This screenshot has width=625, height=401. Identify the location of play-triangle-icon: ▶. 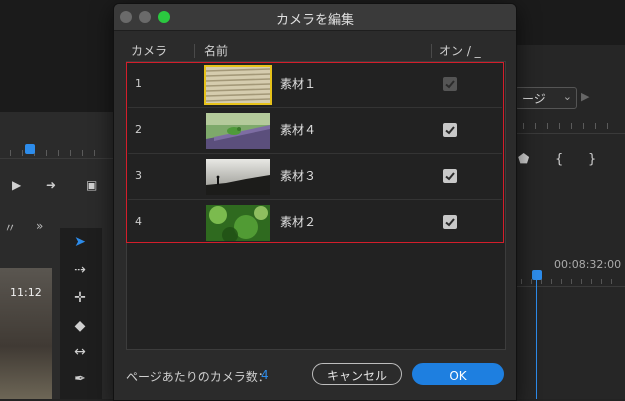
(585, 96).